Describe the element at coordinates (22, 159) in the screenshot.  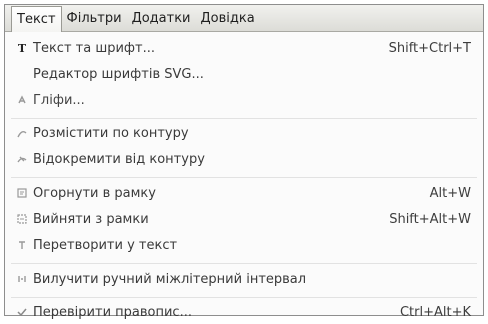
I see `remove-from-path-icon` at that location.